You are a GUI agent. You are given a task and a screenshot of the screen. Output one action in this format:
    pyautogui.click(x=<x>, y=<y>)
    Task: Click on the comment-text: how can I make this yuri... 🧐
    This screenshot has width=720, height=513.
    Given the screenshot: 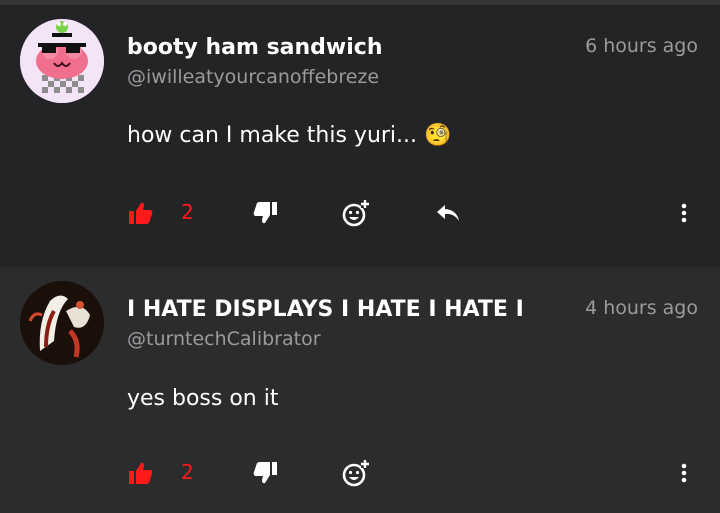 What is the action you would take?
    pyautogui.click(x=289, y=135)
    